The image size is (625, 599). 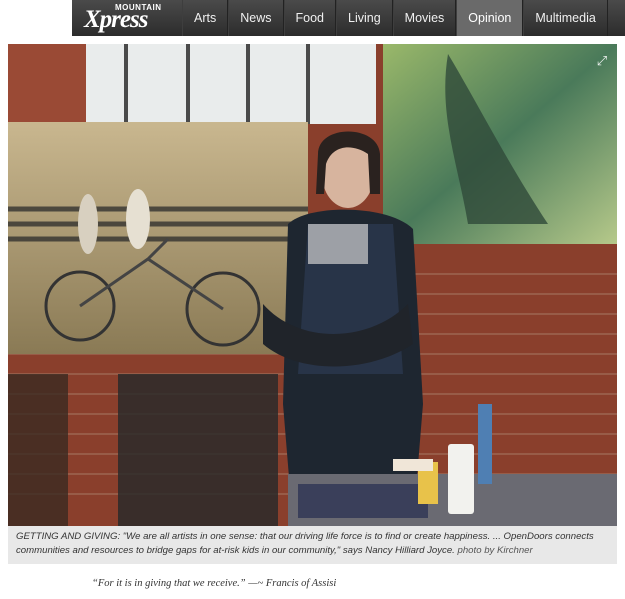 I want to click on nav-item-arts: Arts, so click(x=205, y=18).